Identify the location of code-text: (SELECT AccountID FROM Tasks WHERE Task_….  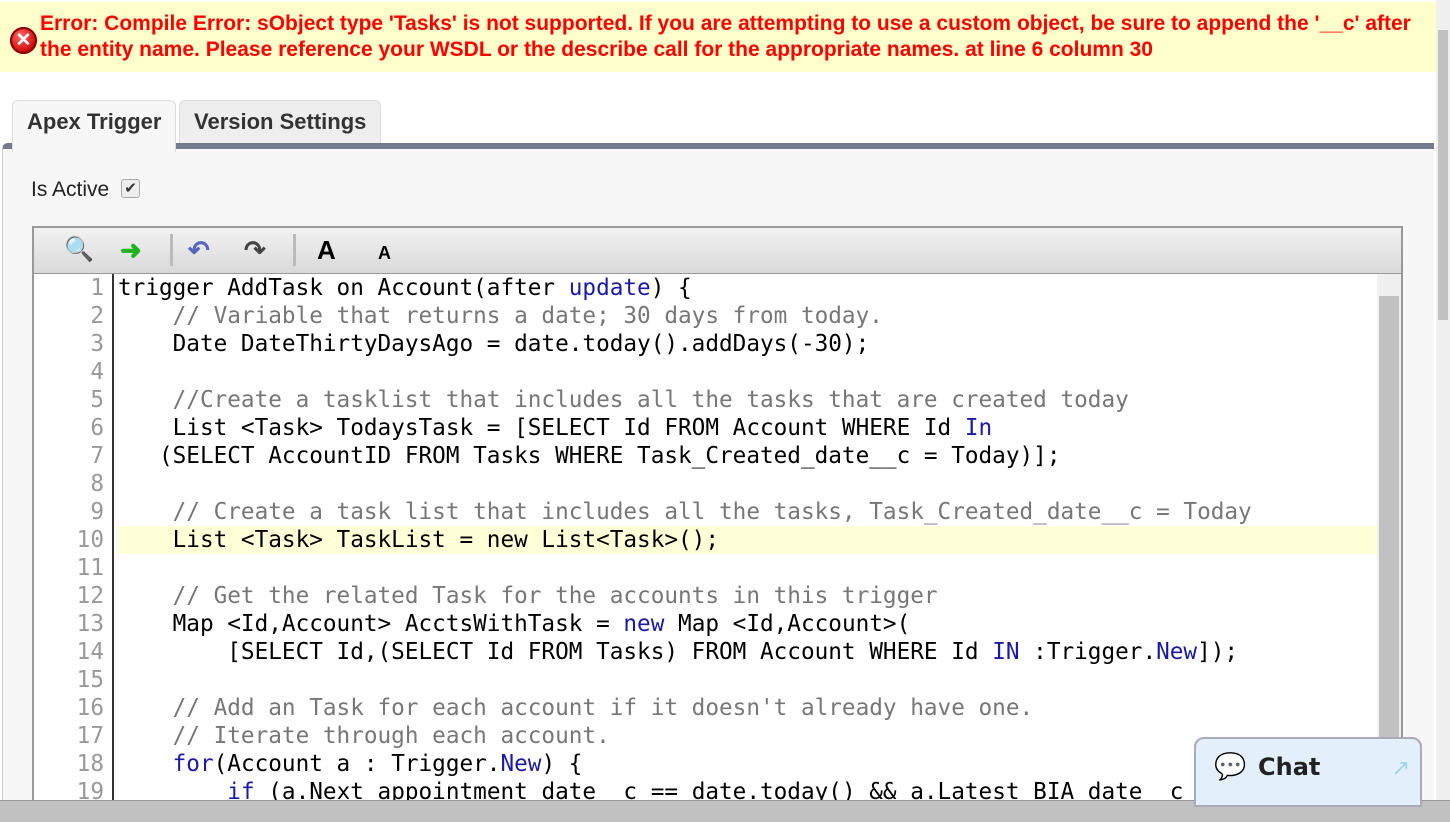
(589, 456).